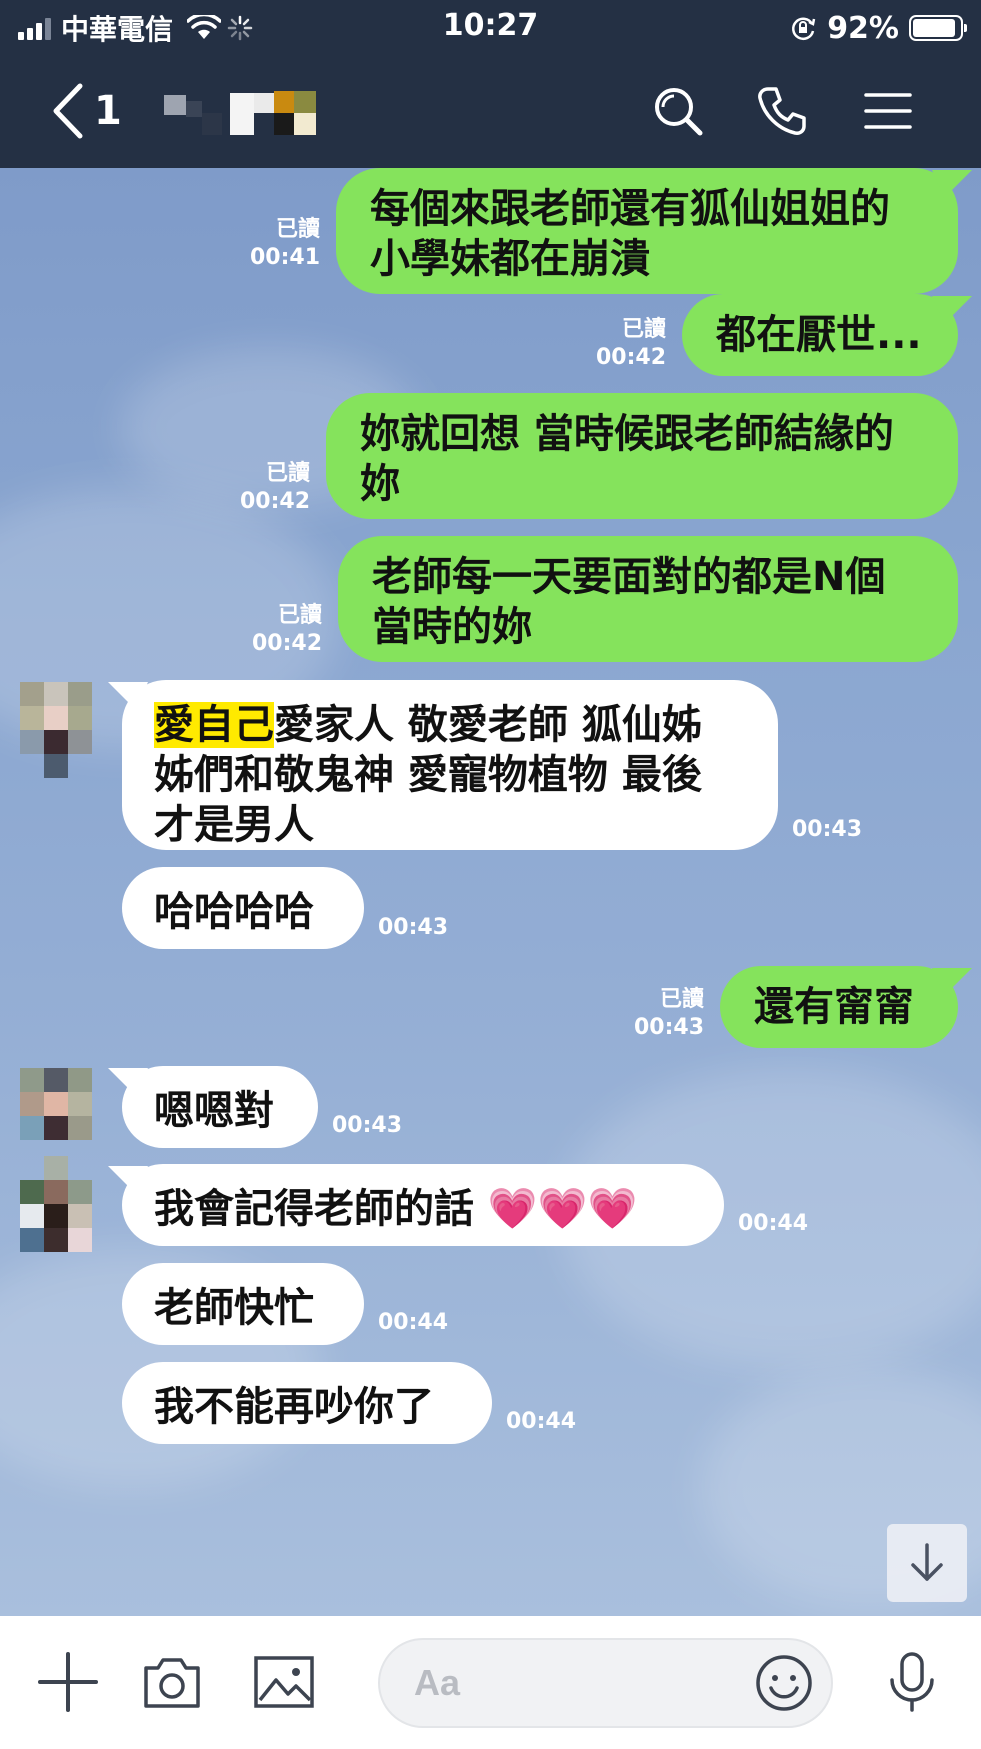  I want to click on battery-icon, so click(938, 28).